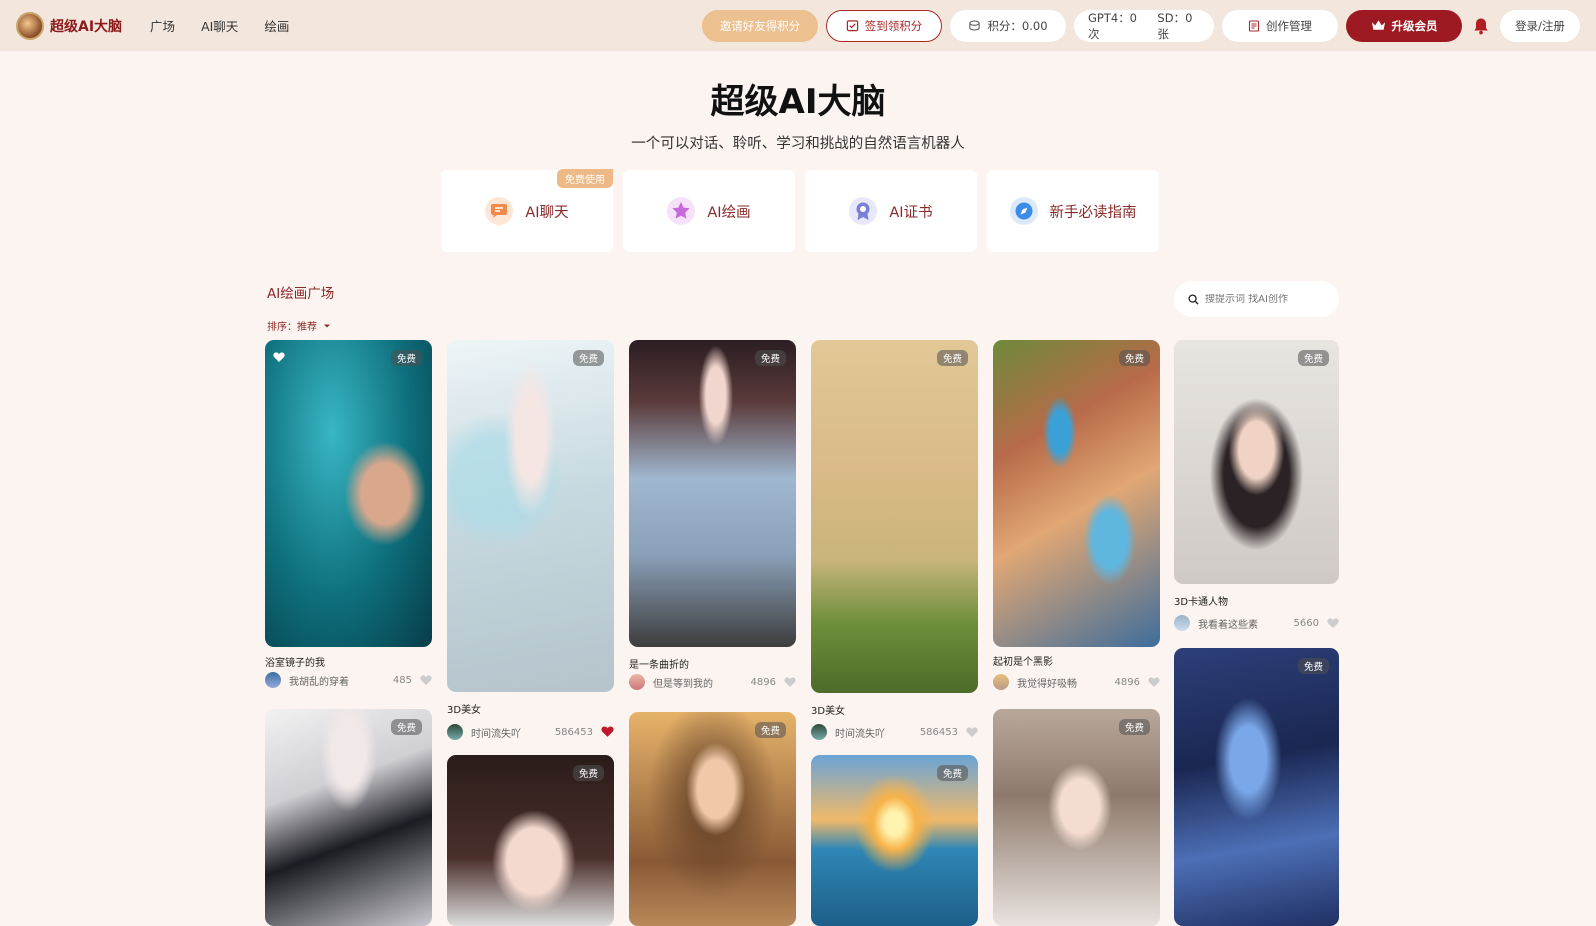  What do you see at coordinates (1280, 25) in the screenshot?
I see `creation-manage-button: 创作管理` at bounding box center [1280, 25].